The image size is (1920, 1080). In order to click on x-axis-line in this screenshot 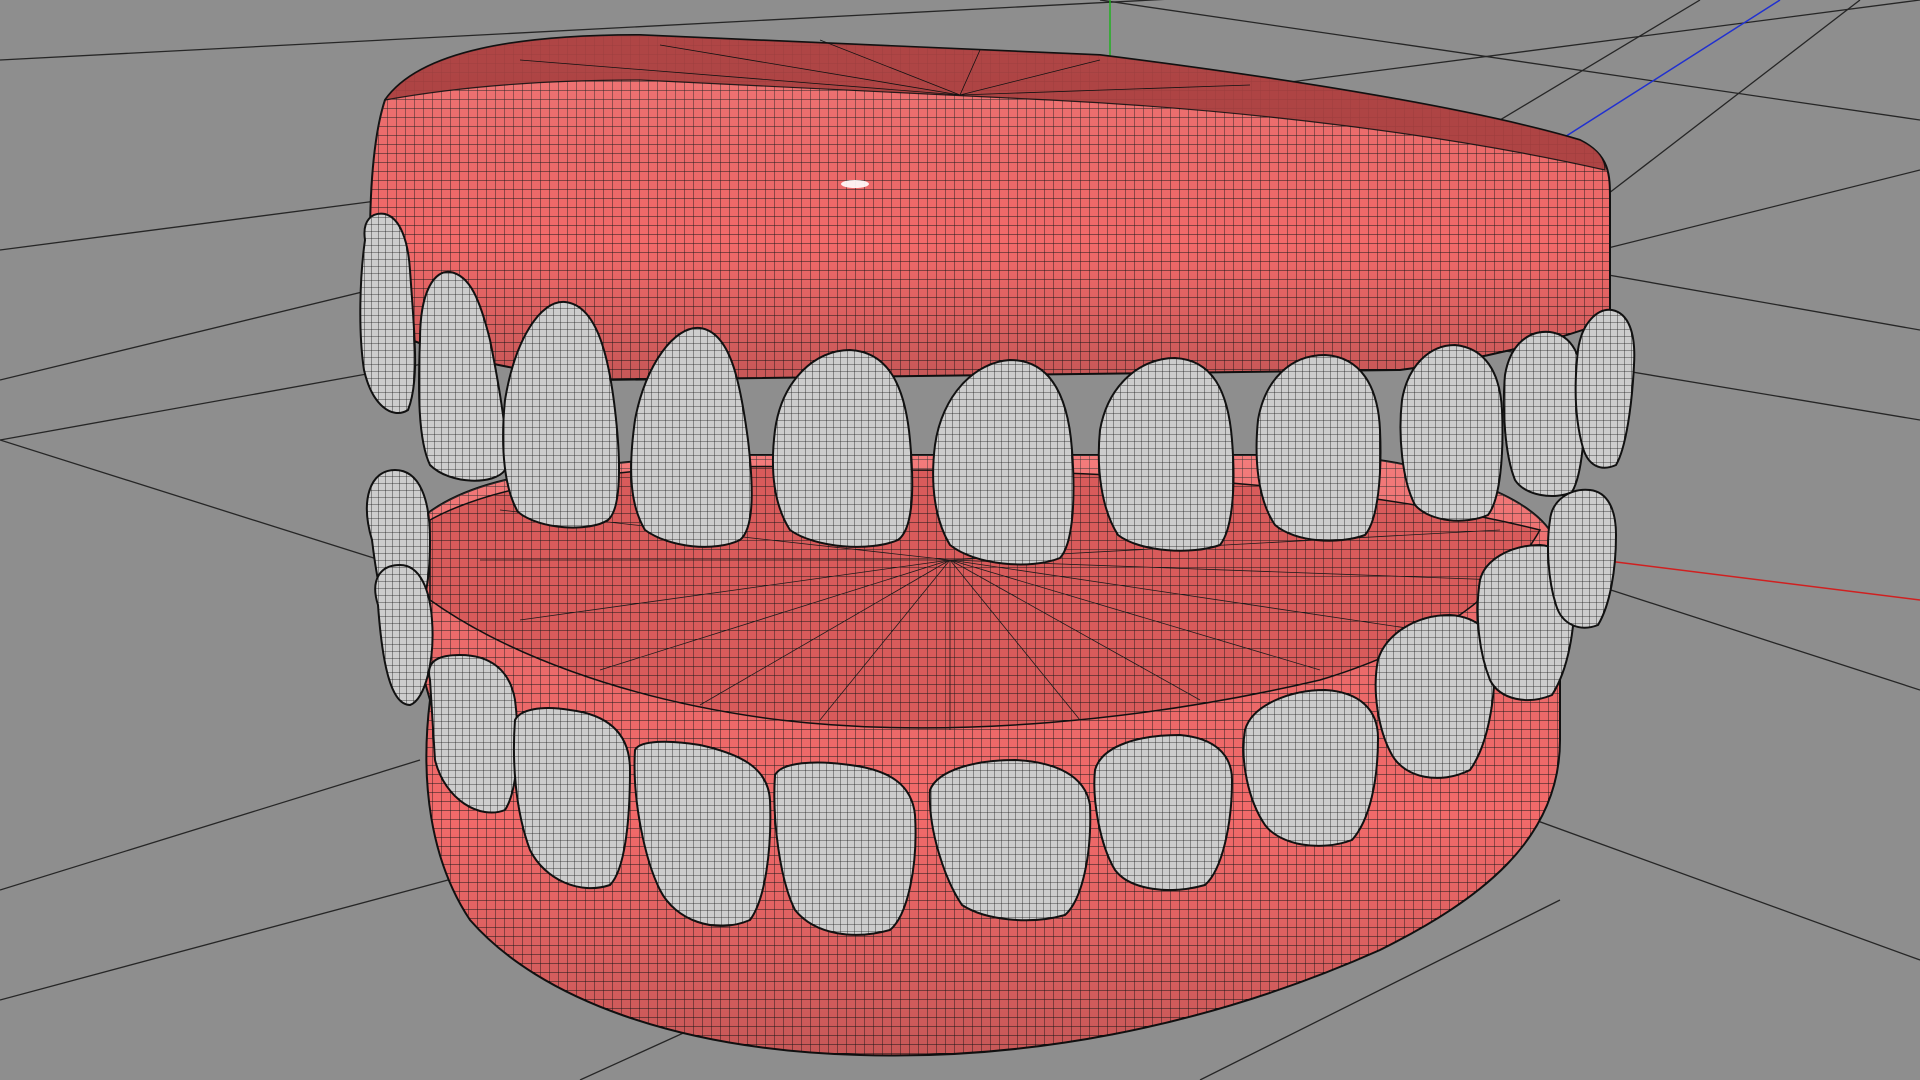, I will do `click(1759, 580)`.